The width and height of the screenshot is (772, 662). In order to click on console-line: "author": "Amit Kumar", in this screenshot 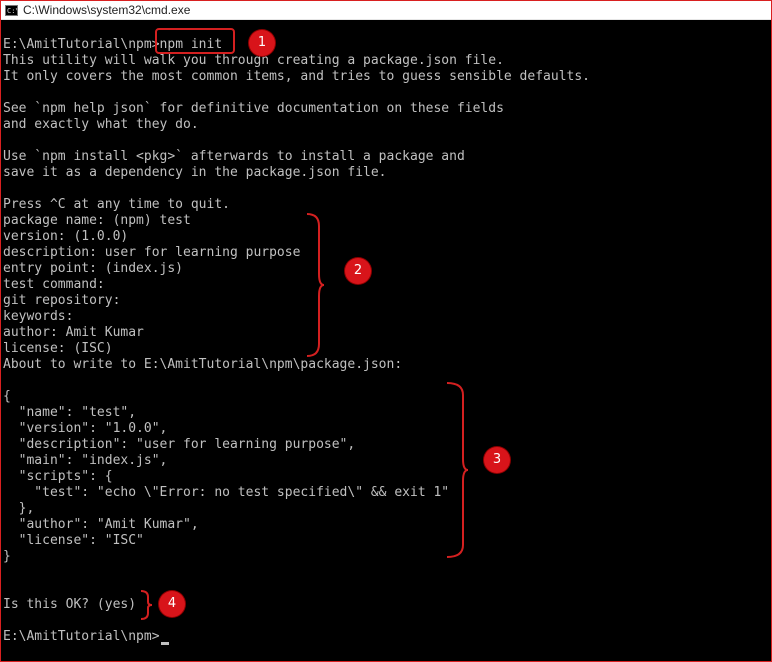, I will do `click(101, 524)`.